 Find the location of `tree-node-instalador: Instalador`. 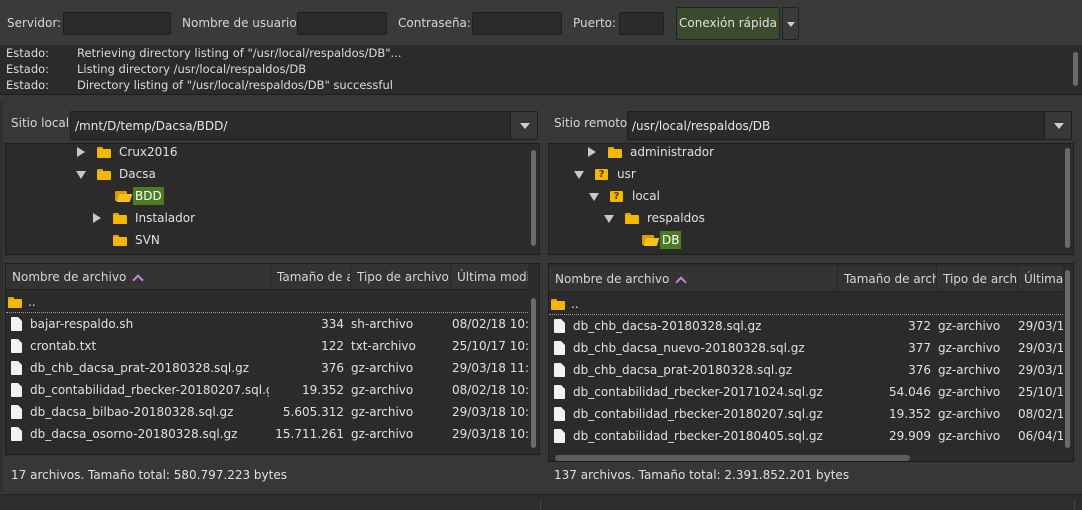

tree-node-instalador: Instalador is located at coordinates (144, 218).